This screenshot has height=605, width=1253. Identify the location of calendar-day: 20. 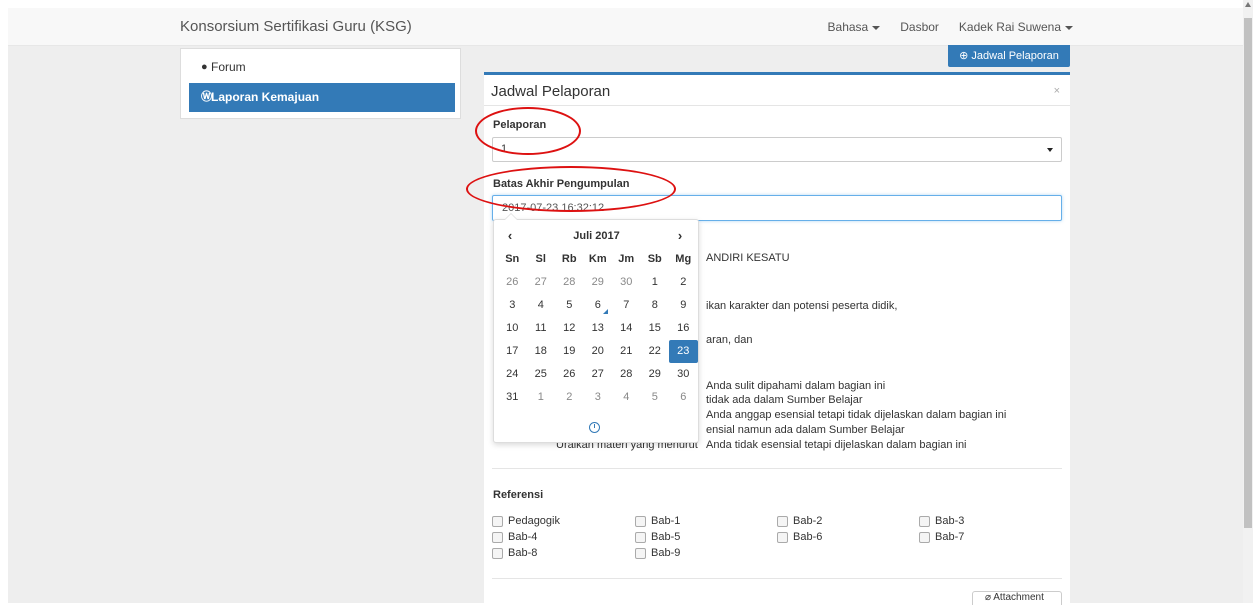
(598, 351).